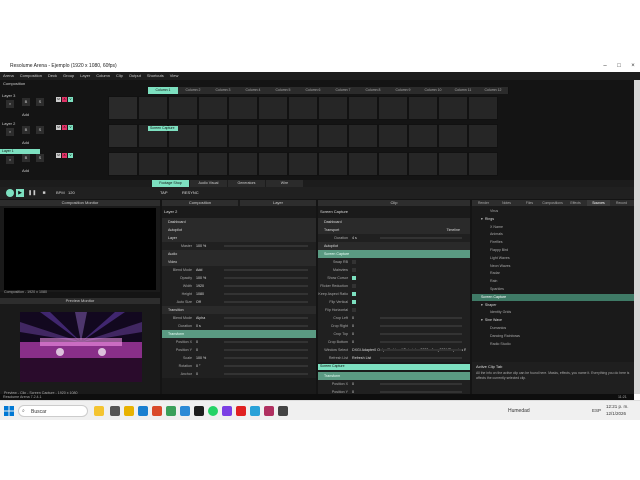  What do you see at coordinates (596, 410) in the screenshot?
I see `language-indicator: ESP` at bounding box center [596, 410].